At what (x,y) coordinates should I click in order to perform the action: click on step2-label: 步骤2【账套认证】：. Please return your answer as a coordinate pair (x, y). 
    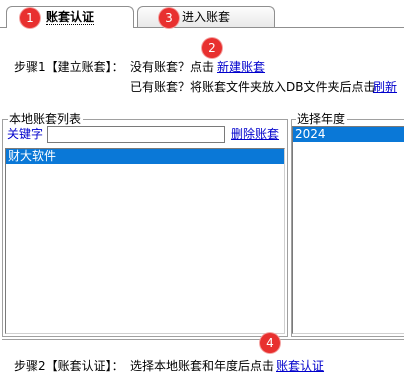
    Looking at the image, I should click on (69, 366).